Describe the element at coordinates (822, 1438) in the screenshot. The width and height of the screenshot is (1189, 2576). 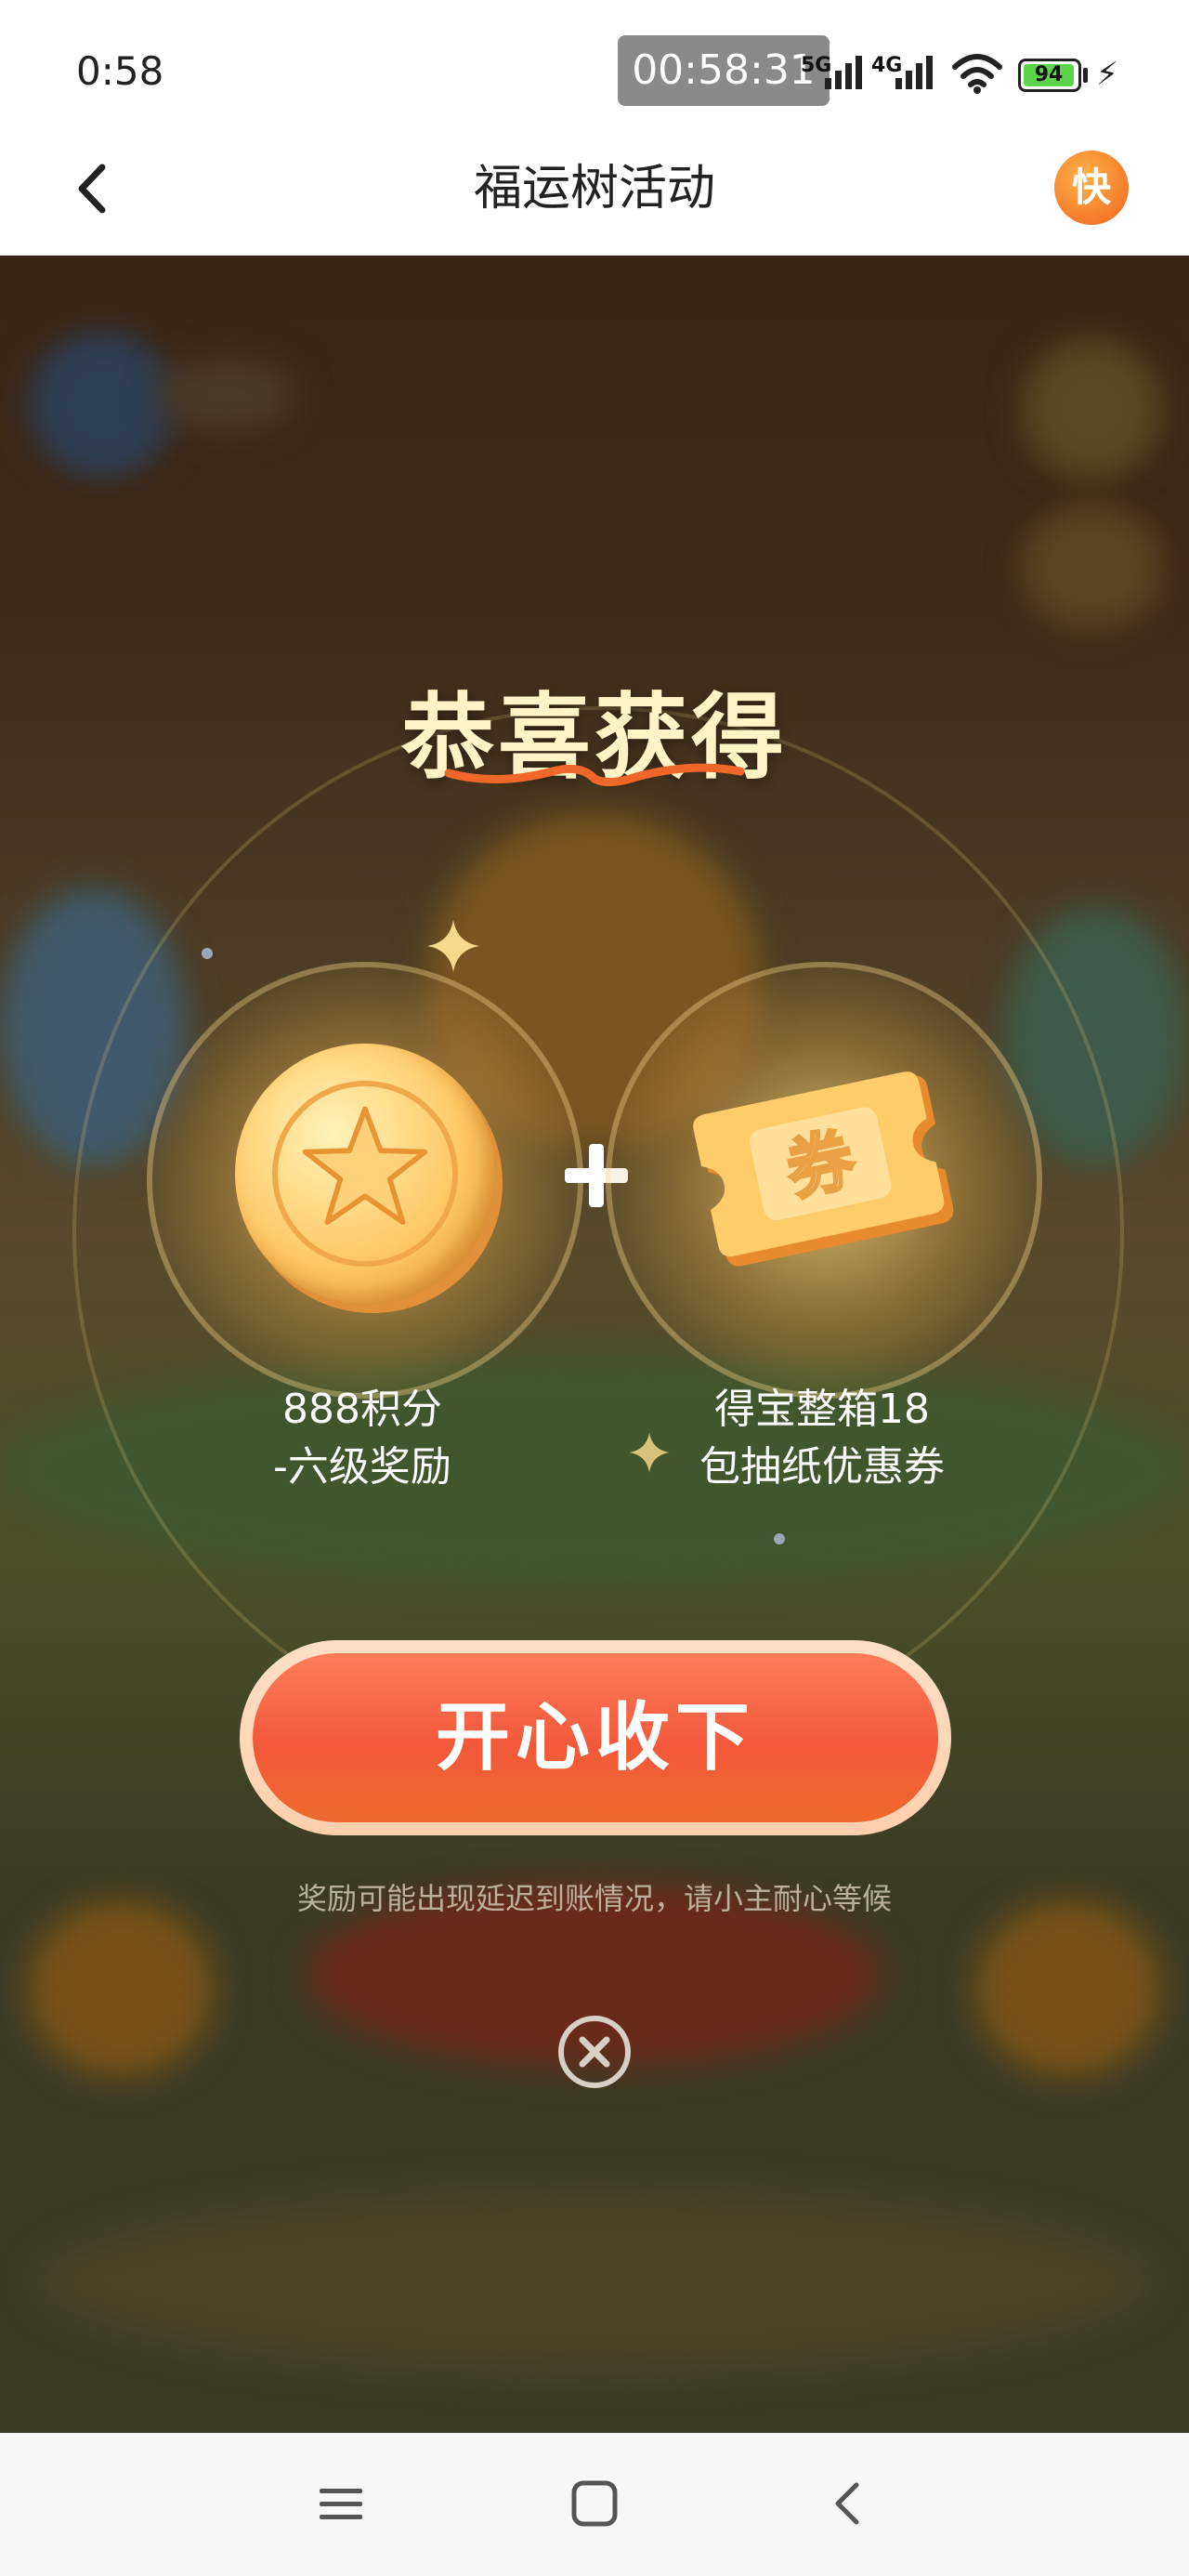
I see `reward-2-label: 得宝整箱18 包抽纸优惠券` at that location.